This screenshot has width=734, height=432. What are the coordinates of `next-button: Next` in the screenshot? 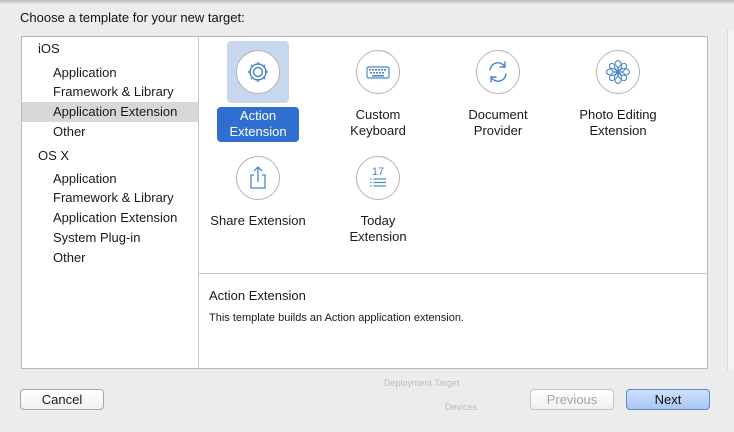 It's located at (668, 399).